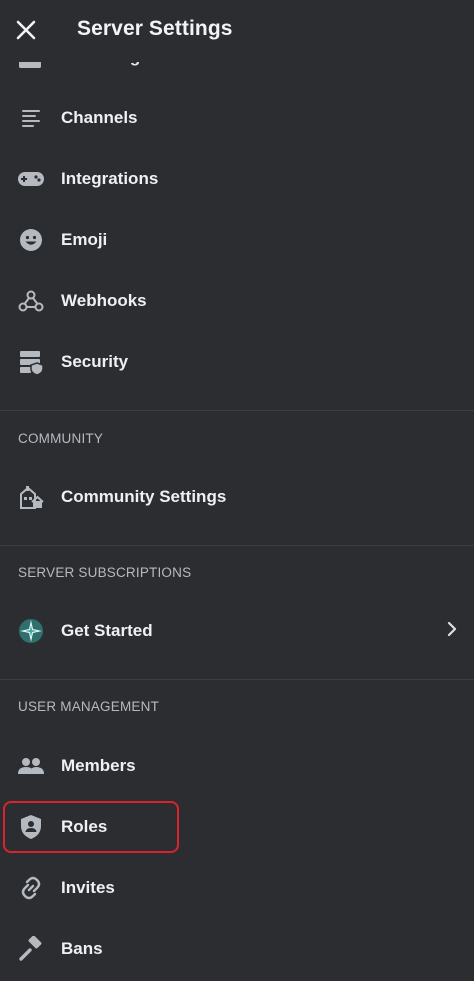  What do you see at coordinates (237, 301) in the screenshot?
I see `sidebar-item-webhooks: Webhooks` at bounding box center [237, 301].